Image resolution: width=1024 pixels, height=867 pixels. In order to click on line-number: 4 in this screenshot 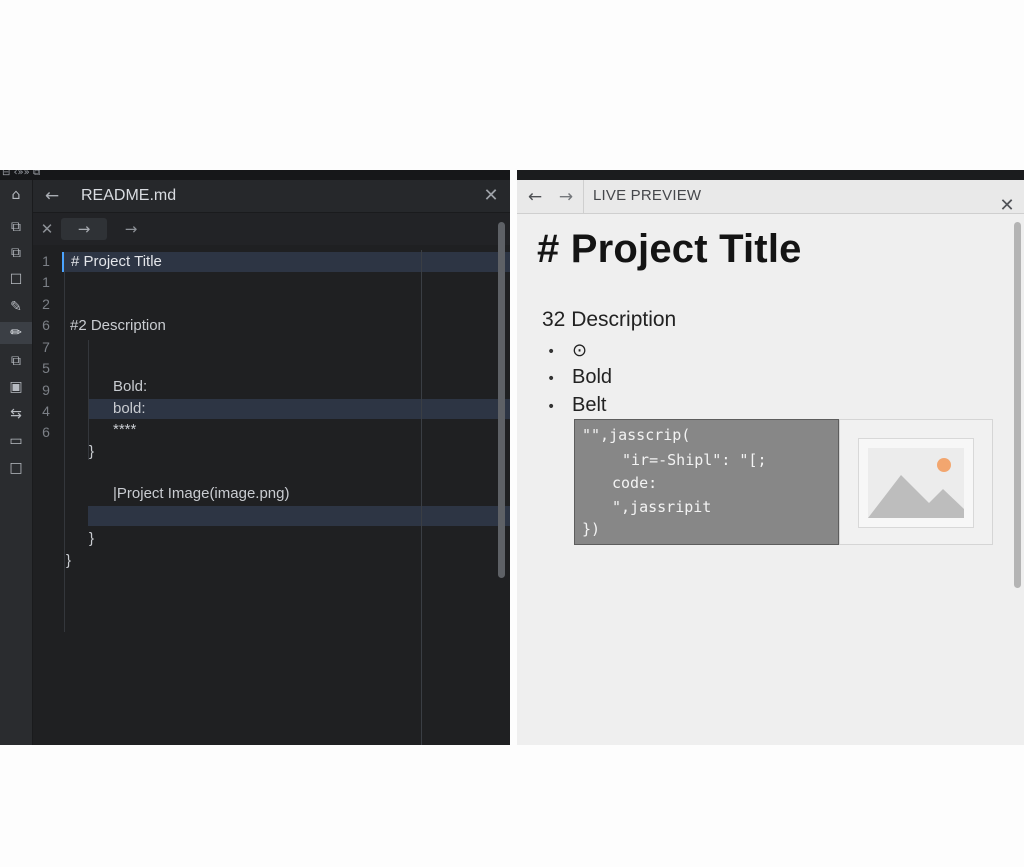, I will do `click(46, 411)`.